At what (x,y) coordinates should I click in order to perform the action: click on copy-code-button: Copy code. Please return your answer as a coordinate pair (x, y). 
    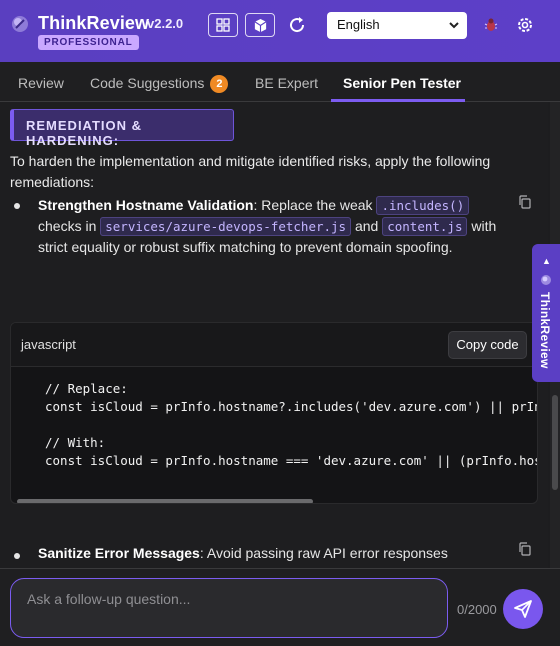
    Looking at the image, I should click on (487, 345).